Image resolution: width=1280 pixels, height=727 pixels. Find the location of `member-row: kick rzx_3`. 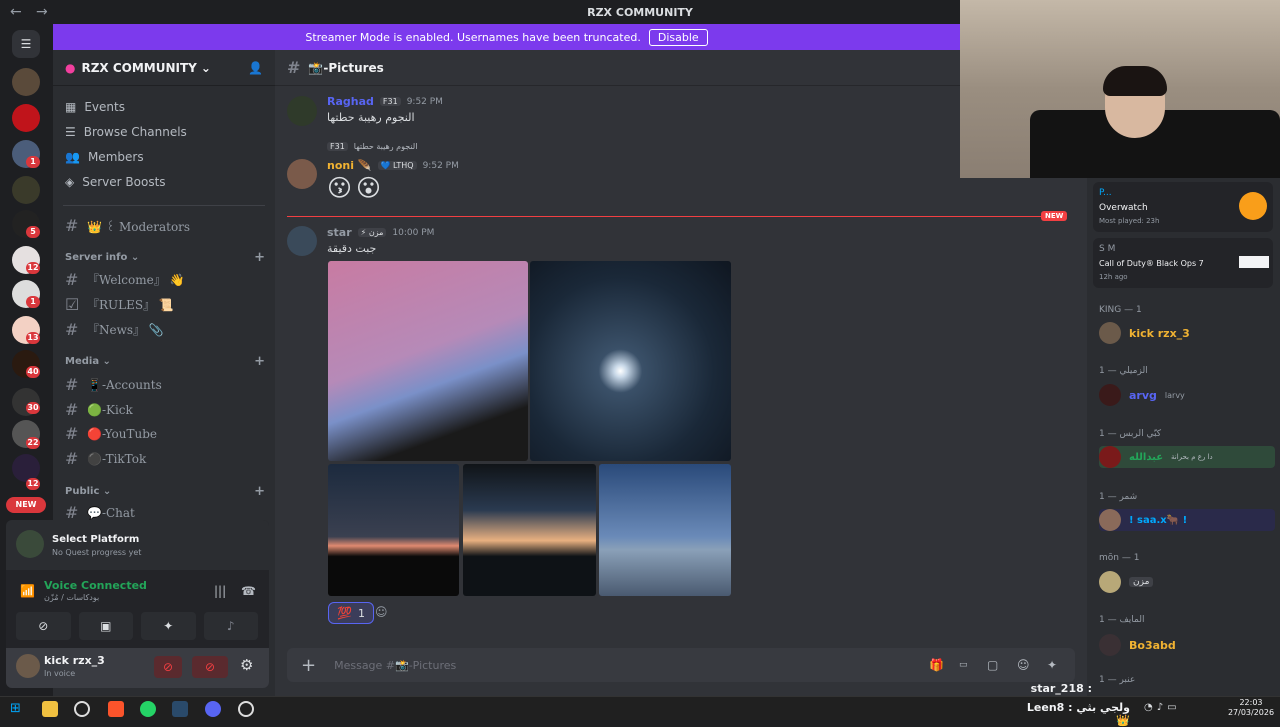

member-row: kick rzx_3 is located at coordinates (1144, 333).